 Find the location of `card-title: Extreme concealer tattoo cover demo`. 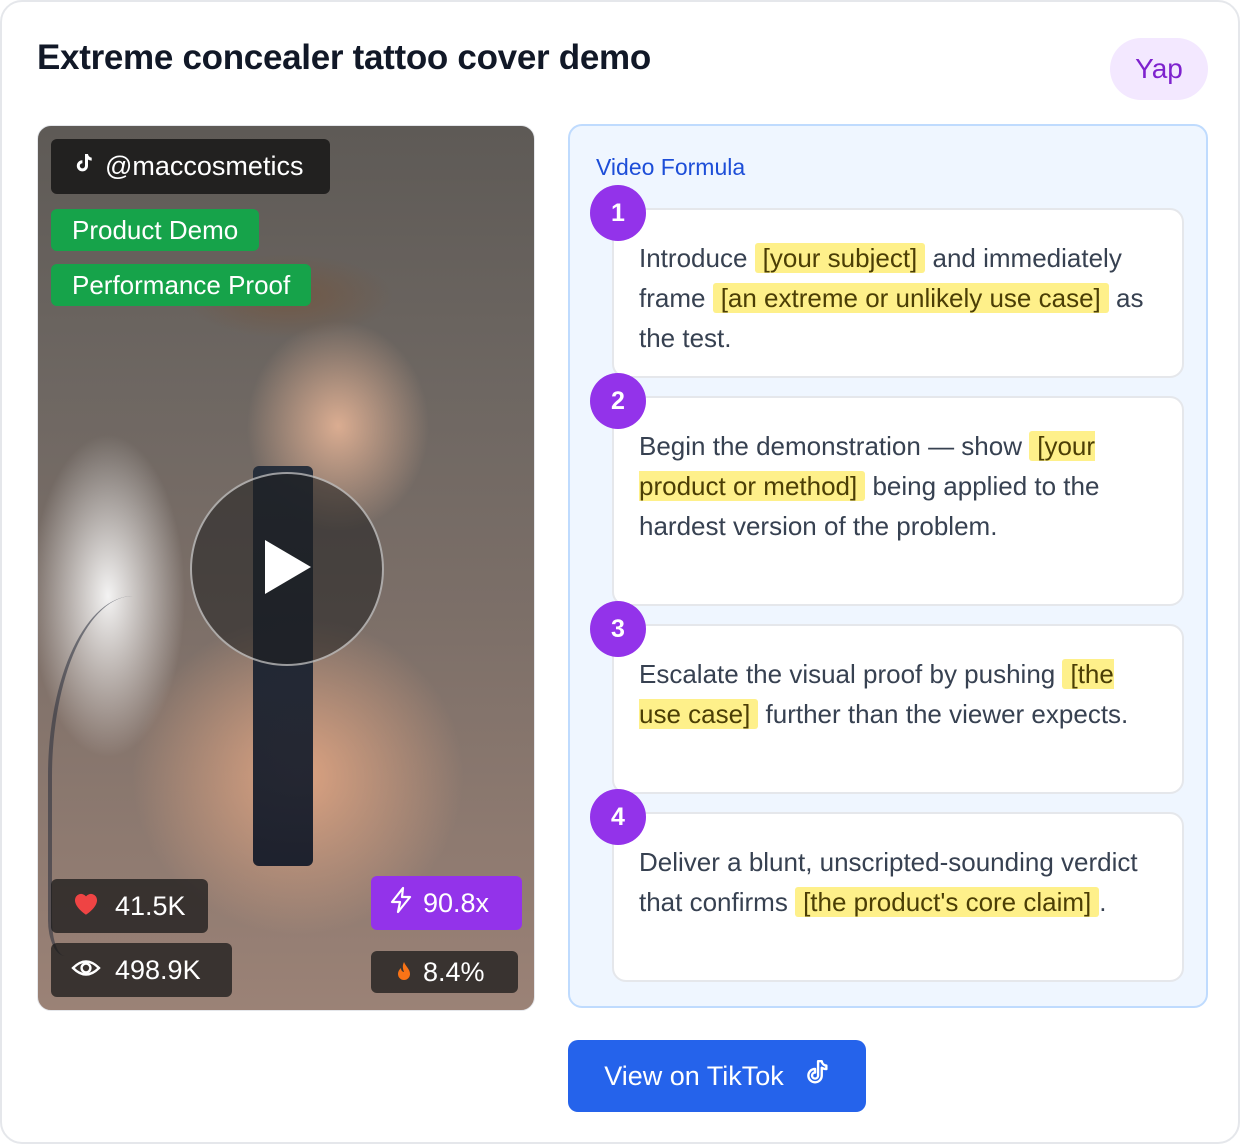

card-title: Extreme concealer tattoo cover demo is located at coordinates (344, 57).